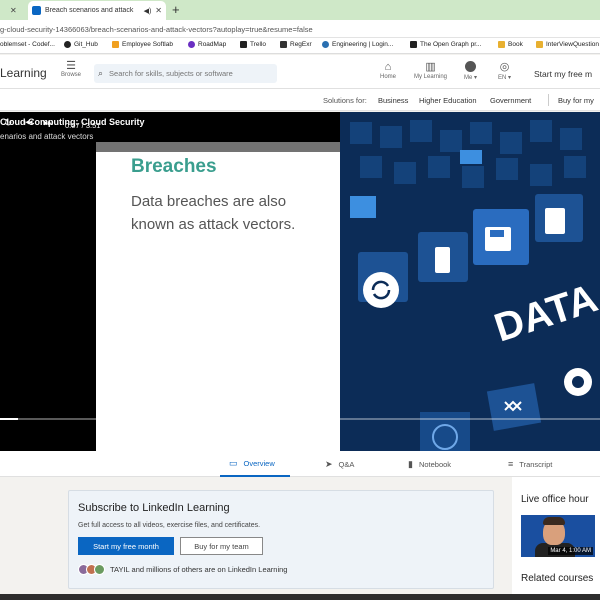 This screenshot has width=600, height=600. I want to click on bookmark-item: Trello, so click(253, 44).